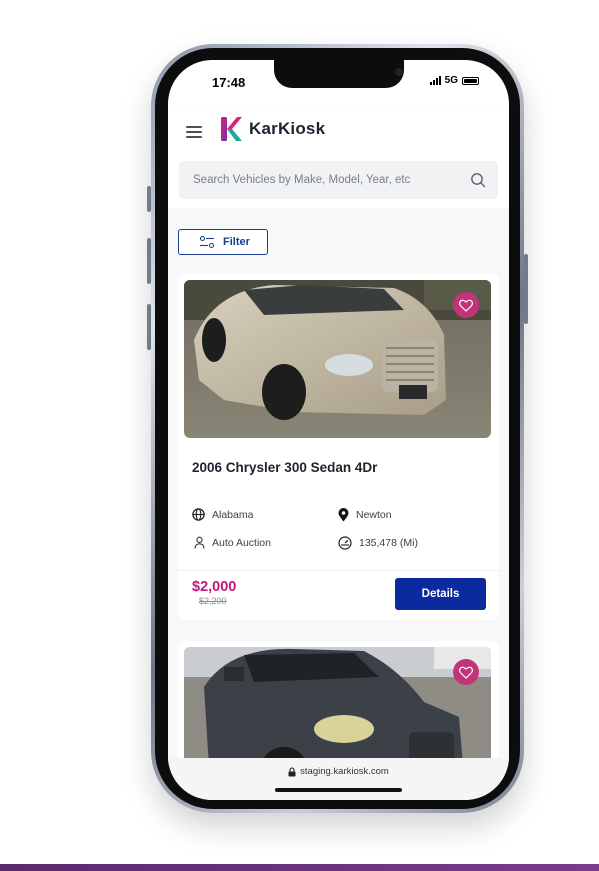 Image resolution: width=599 pixels, height=871 pixels. What do you see at coordinates (345, 543) in the screenshot?
I see `speedometer-icon` at bounding box center [345, 543].